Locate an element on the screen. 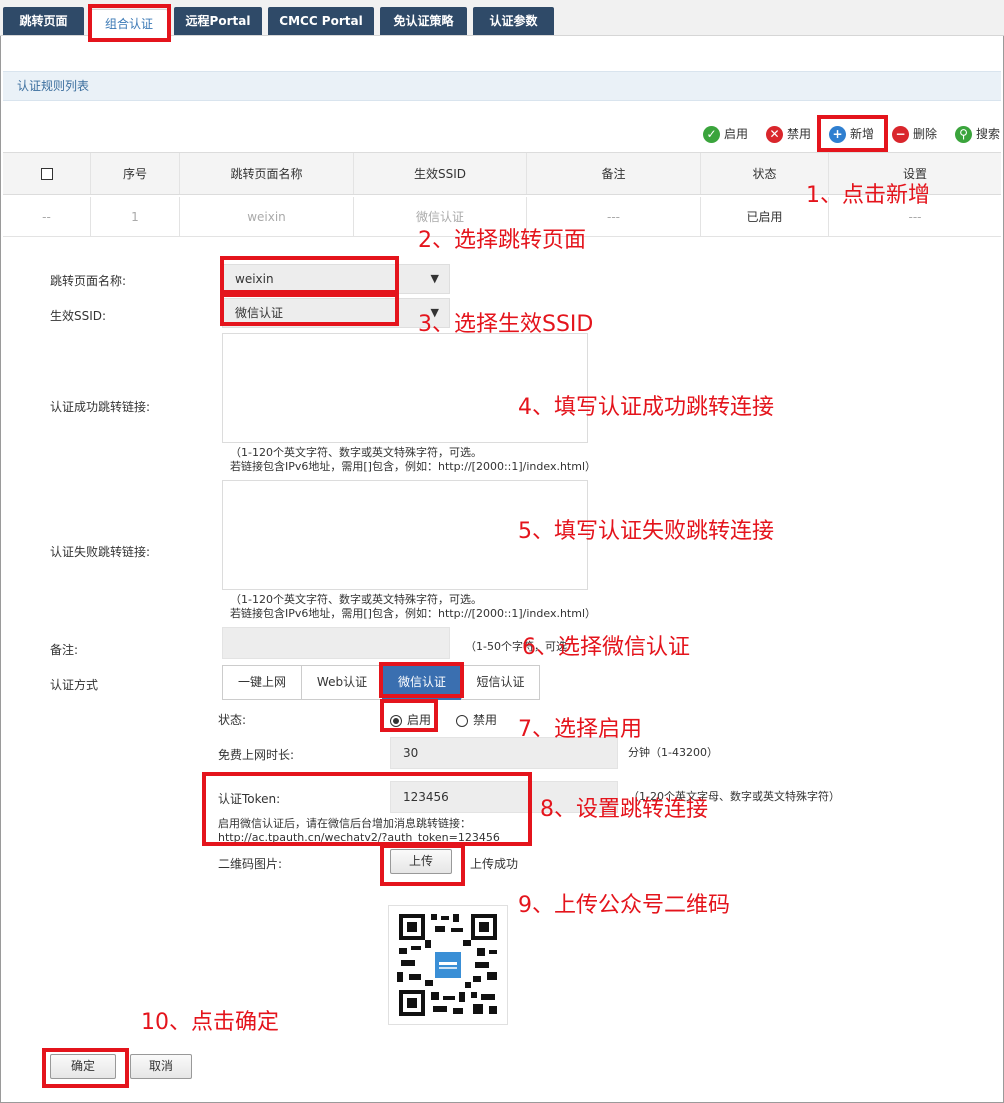 This screenshot has height=1103, width=1004. ssid-label: 生效SSID: is located at coordinates (78, 316).